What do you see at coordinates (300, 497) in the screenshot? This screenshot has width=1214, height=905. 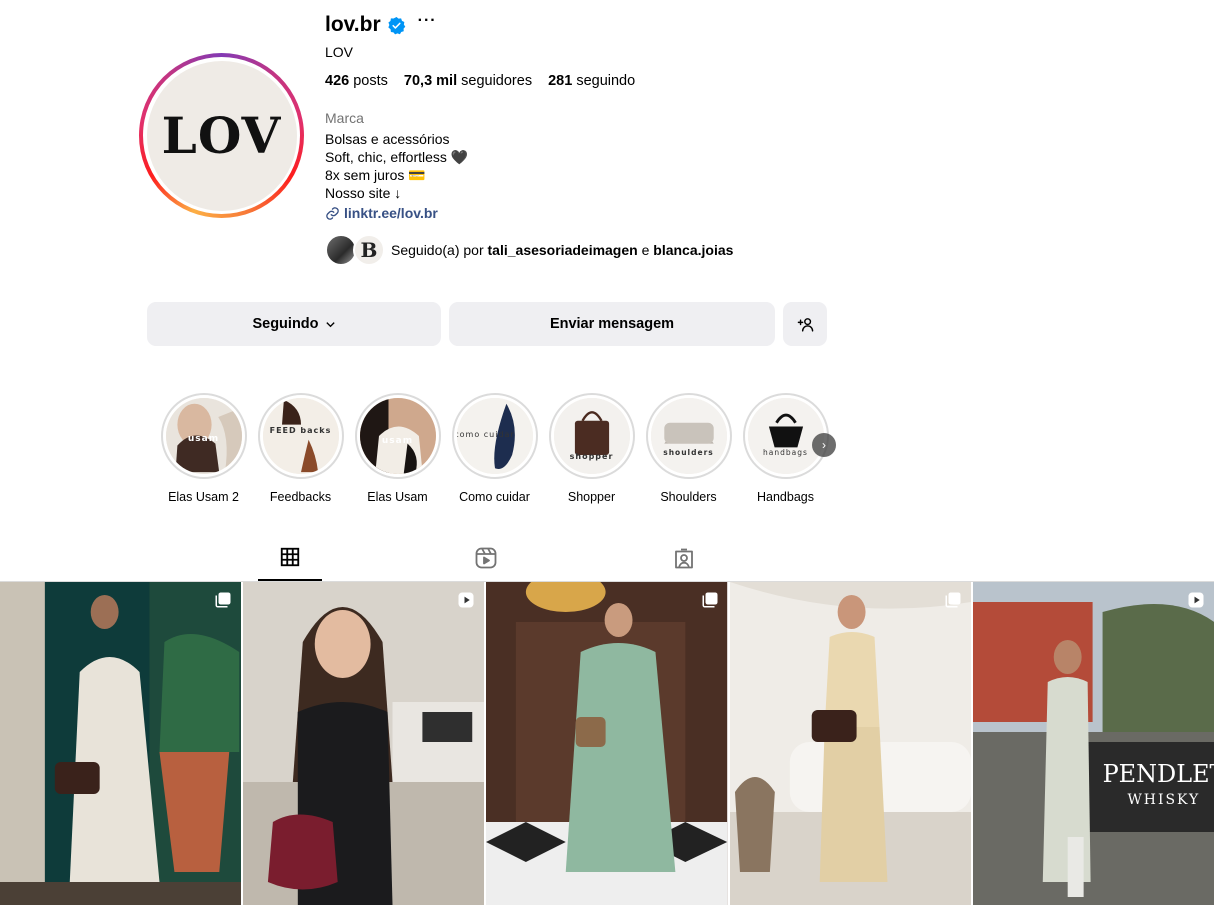 I see `highlight-label: Feedbacks` at bounding box center [300, 497].